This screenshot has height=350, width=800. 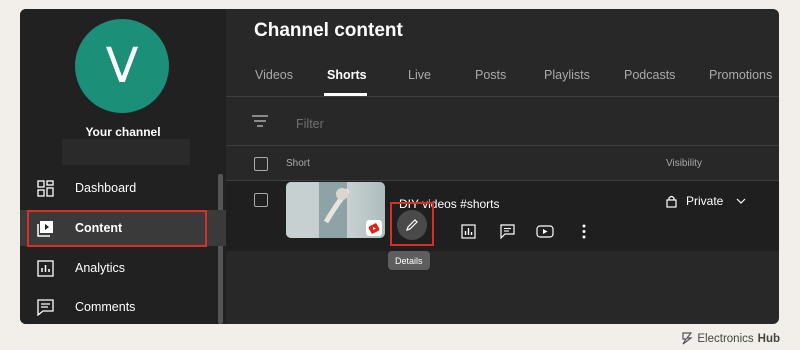 I want to click on details-highlight-box, so click(x=412, y=224).